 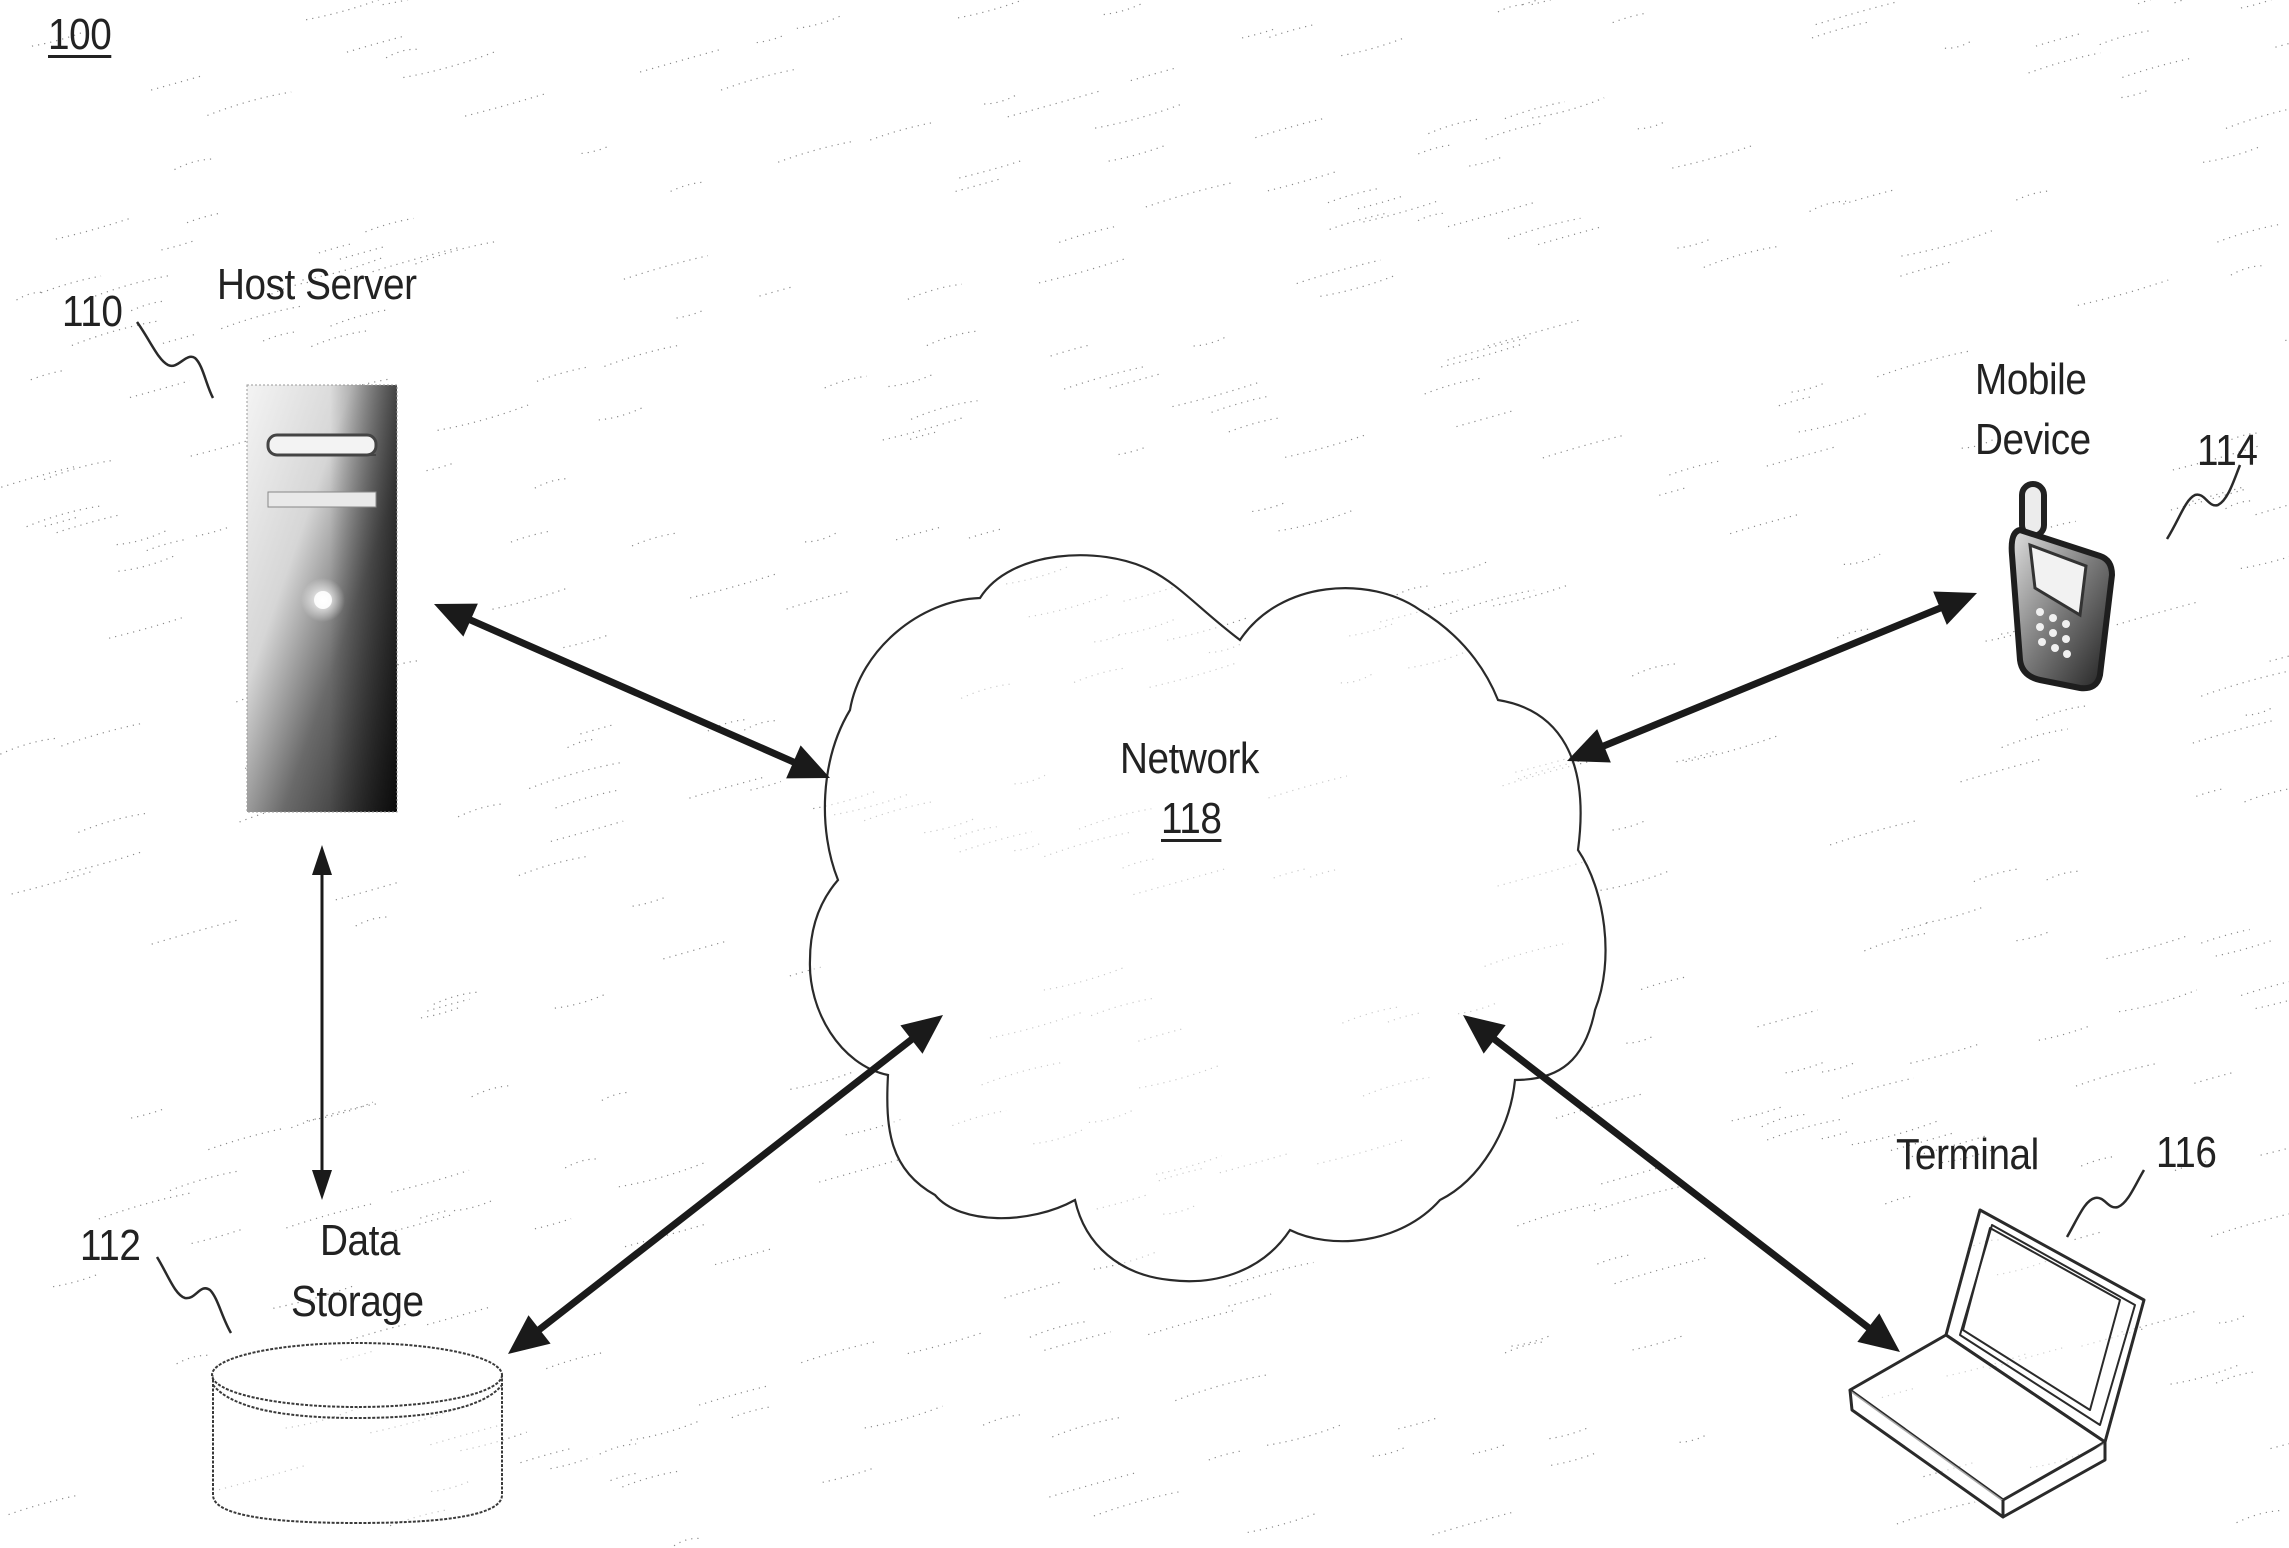 I want to click on mobile-phone-icon, so click(x=2062, y=586).